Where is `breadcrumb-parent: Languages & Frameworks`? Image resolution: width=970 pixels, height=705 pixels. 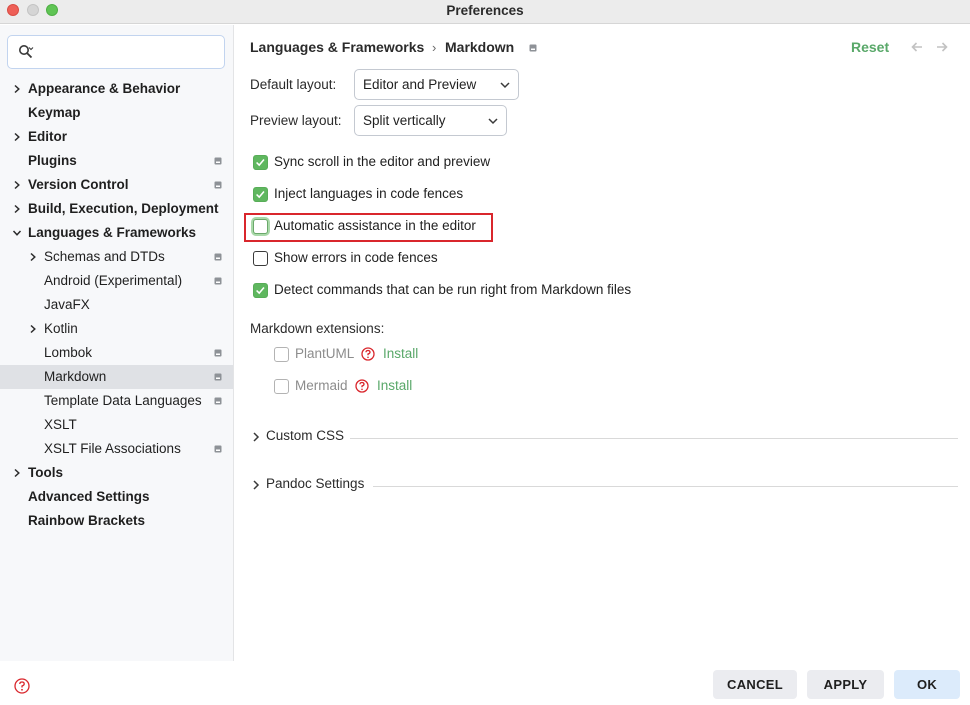 breadcrumb-parent: Languages & Frameworks is located at coordinates (337, 47).